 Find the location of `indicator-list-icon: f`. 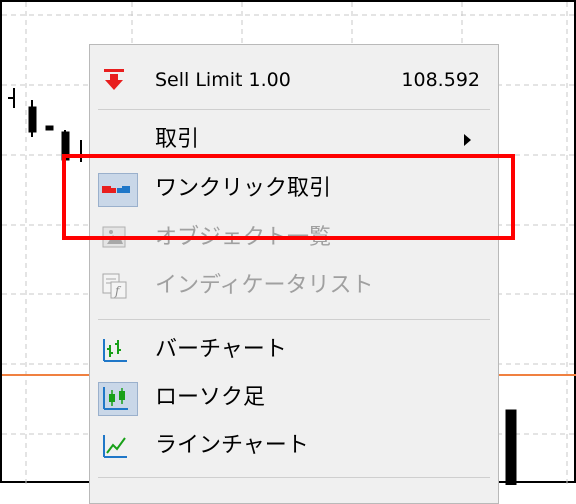

indicator-list-icon: f is located at coordinates (114, 286).